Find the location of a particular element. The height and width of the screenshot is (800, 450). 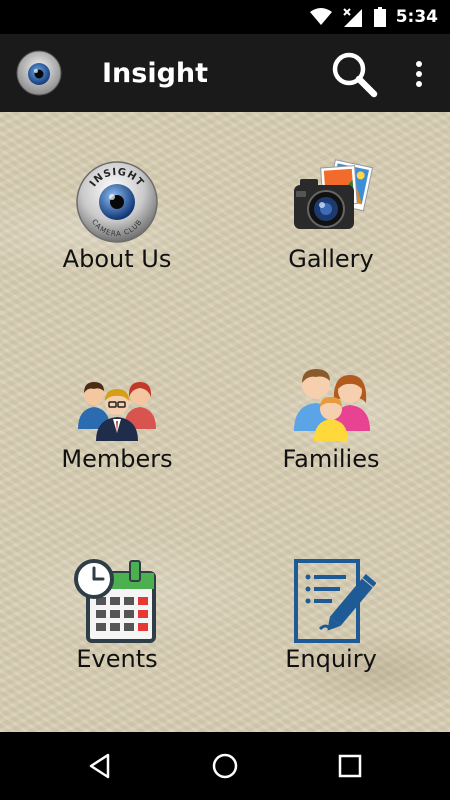

gallery-label: Gallery is located at coordinates (331, 259).